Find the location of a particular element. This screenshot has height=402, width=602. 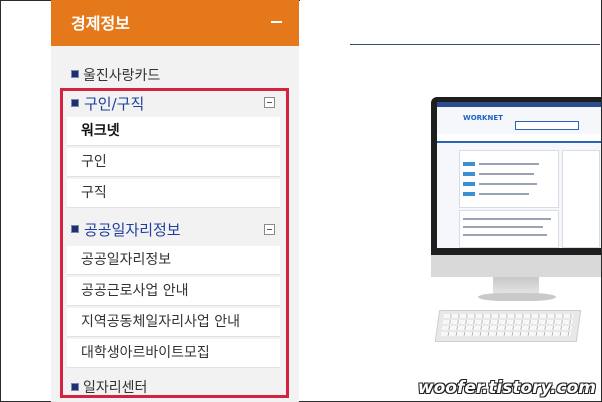

site-search-box is located at coordinates (547, 125).